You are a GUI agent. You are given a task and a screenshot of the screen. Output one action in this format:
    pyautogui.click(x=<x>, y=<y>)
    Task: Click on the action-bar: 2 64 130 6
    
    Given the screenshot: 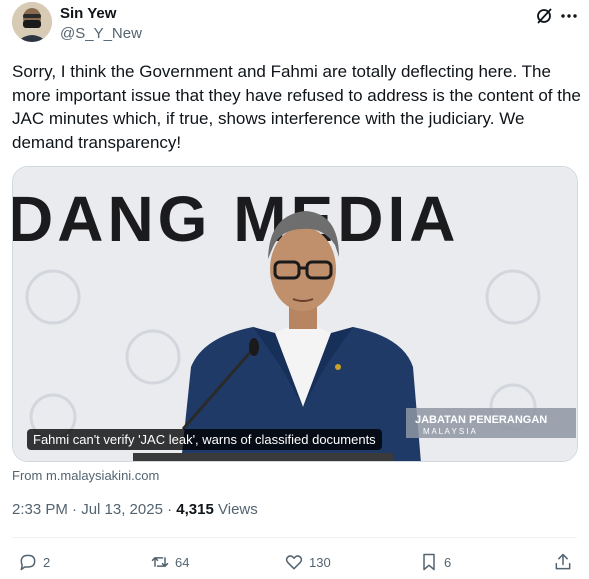 What is the action you would take?
    pyautogui.click(x=294, y=562)
    